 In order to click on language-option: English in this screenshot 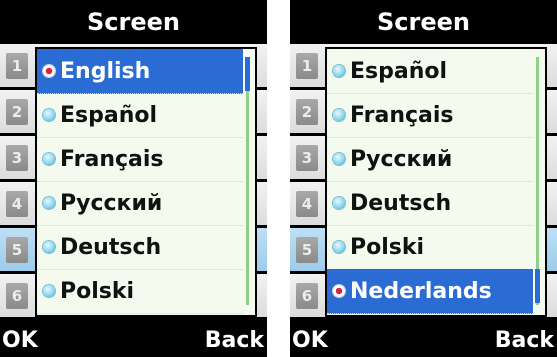, I will do `click(140, 71)`.